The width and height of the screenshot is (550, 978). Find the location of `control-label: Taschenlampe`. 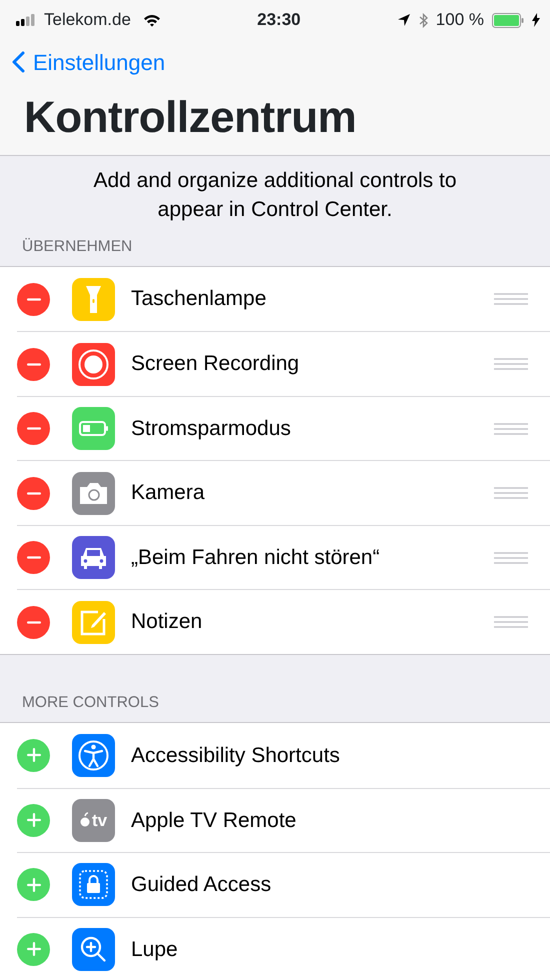

control-label: Taschenlampe is located at coordinates (198, 299).